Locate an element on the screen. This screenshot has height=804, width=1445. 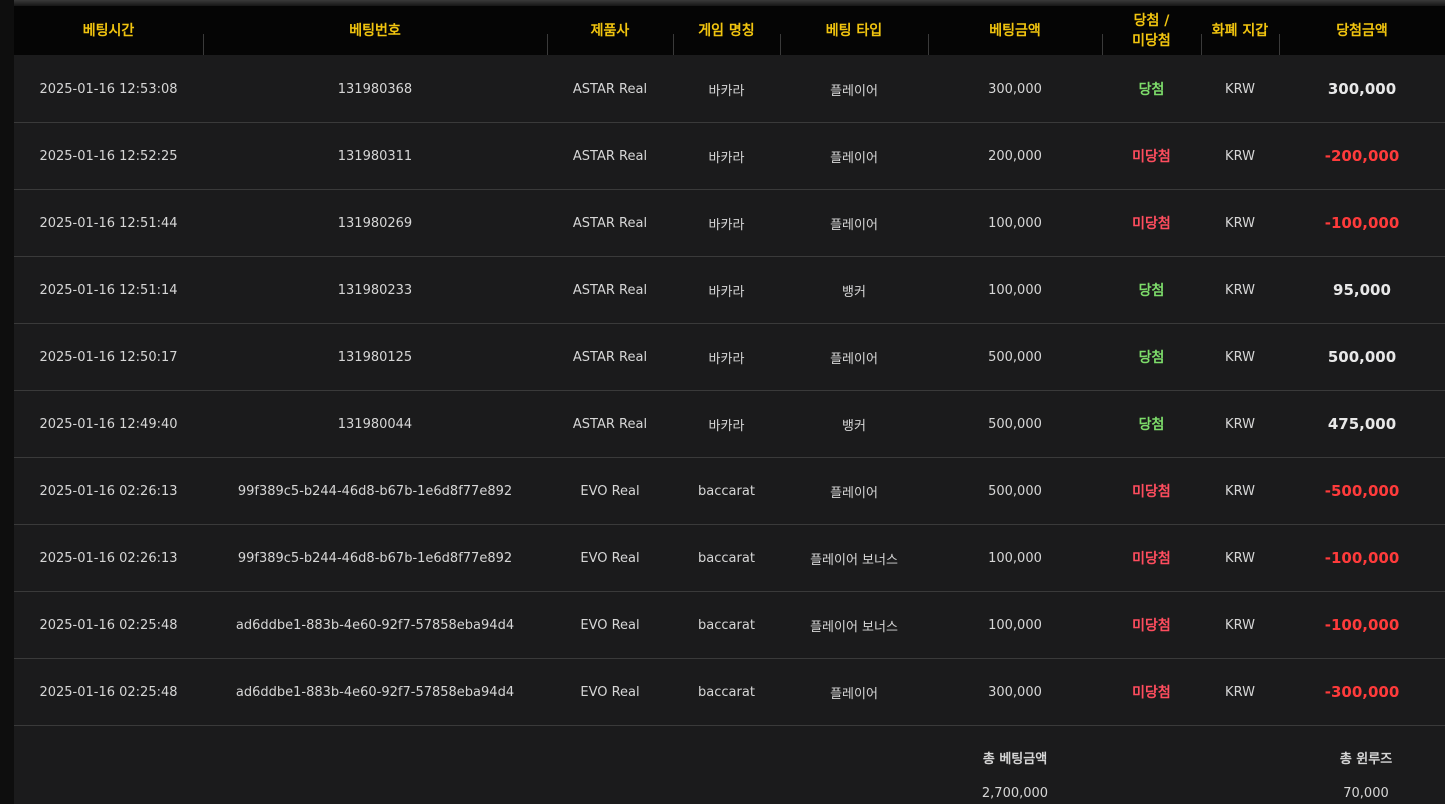
cell-bet-time: 2025-01-16 12:49:40 is located at coordinates (108, 424).